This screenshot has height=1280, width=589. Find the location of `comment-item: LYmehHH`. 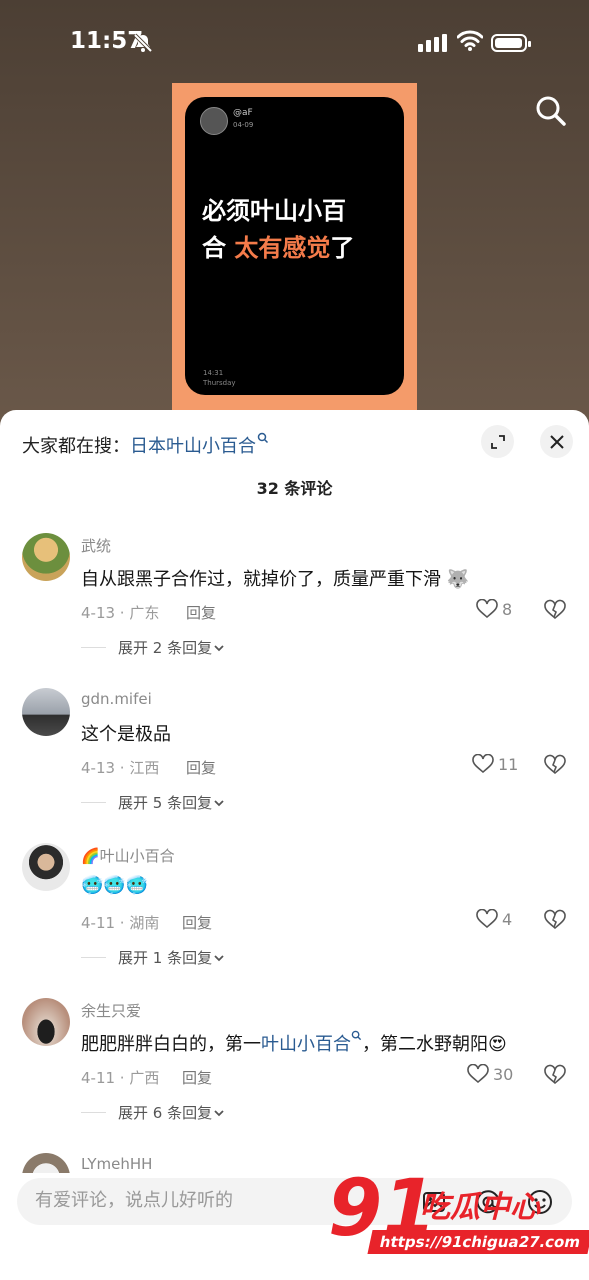

comment-item: LYmehHH is located at coordinates (294, 1163).